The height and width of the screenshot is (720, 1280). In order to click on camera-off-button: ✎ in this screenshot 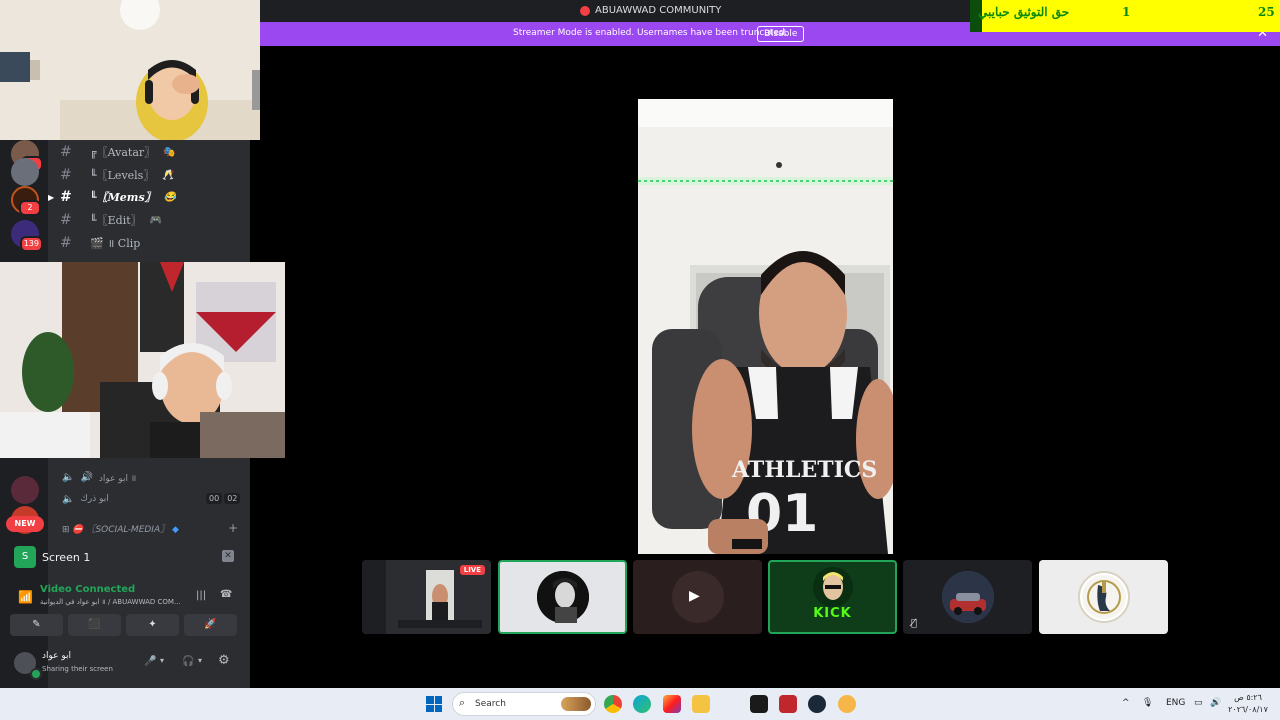, I will do `click(36, 625)`.